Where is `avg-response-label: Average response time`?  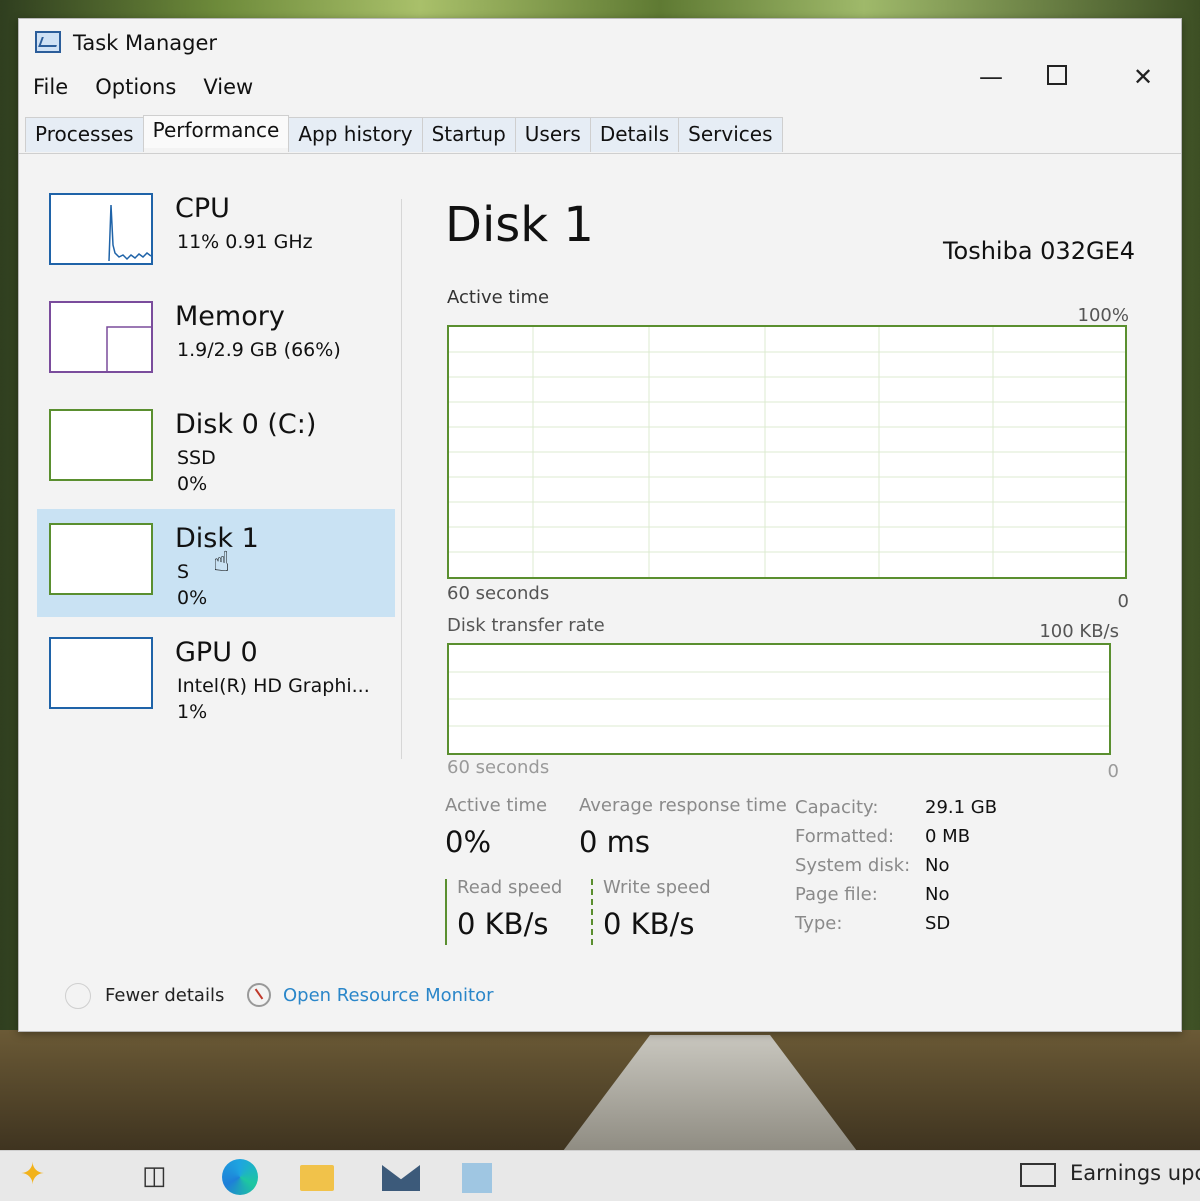 avg-response-label: Average response time is located at coordinates (683, 805).